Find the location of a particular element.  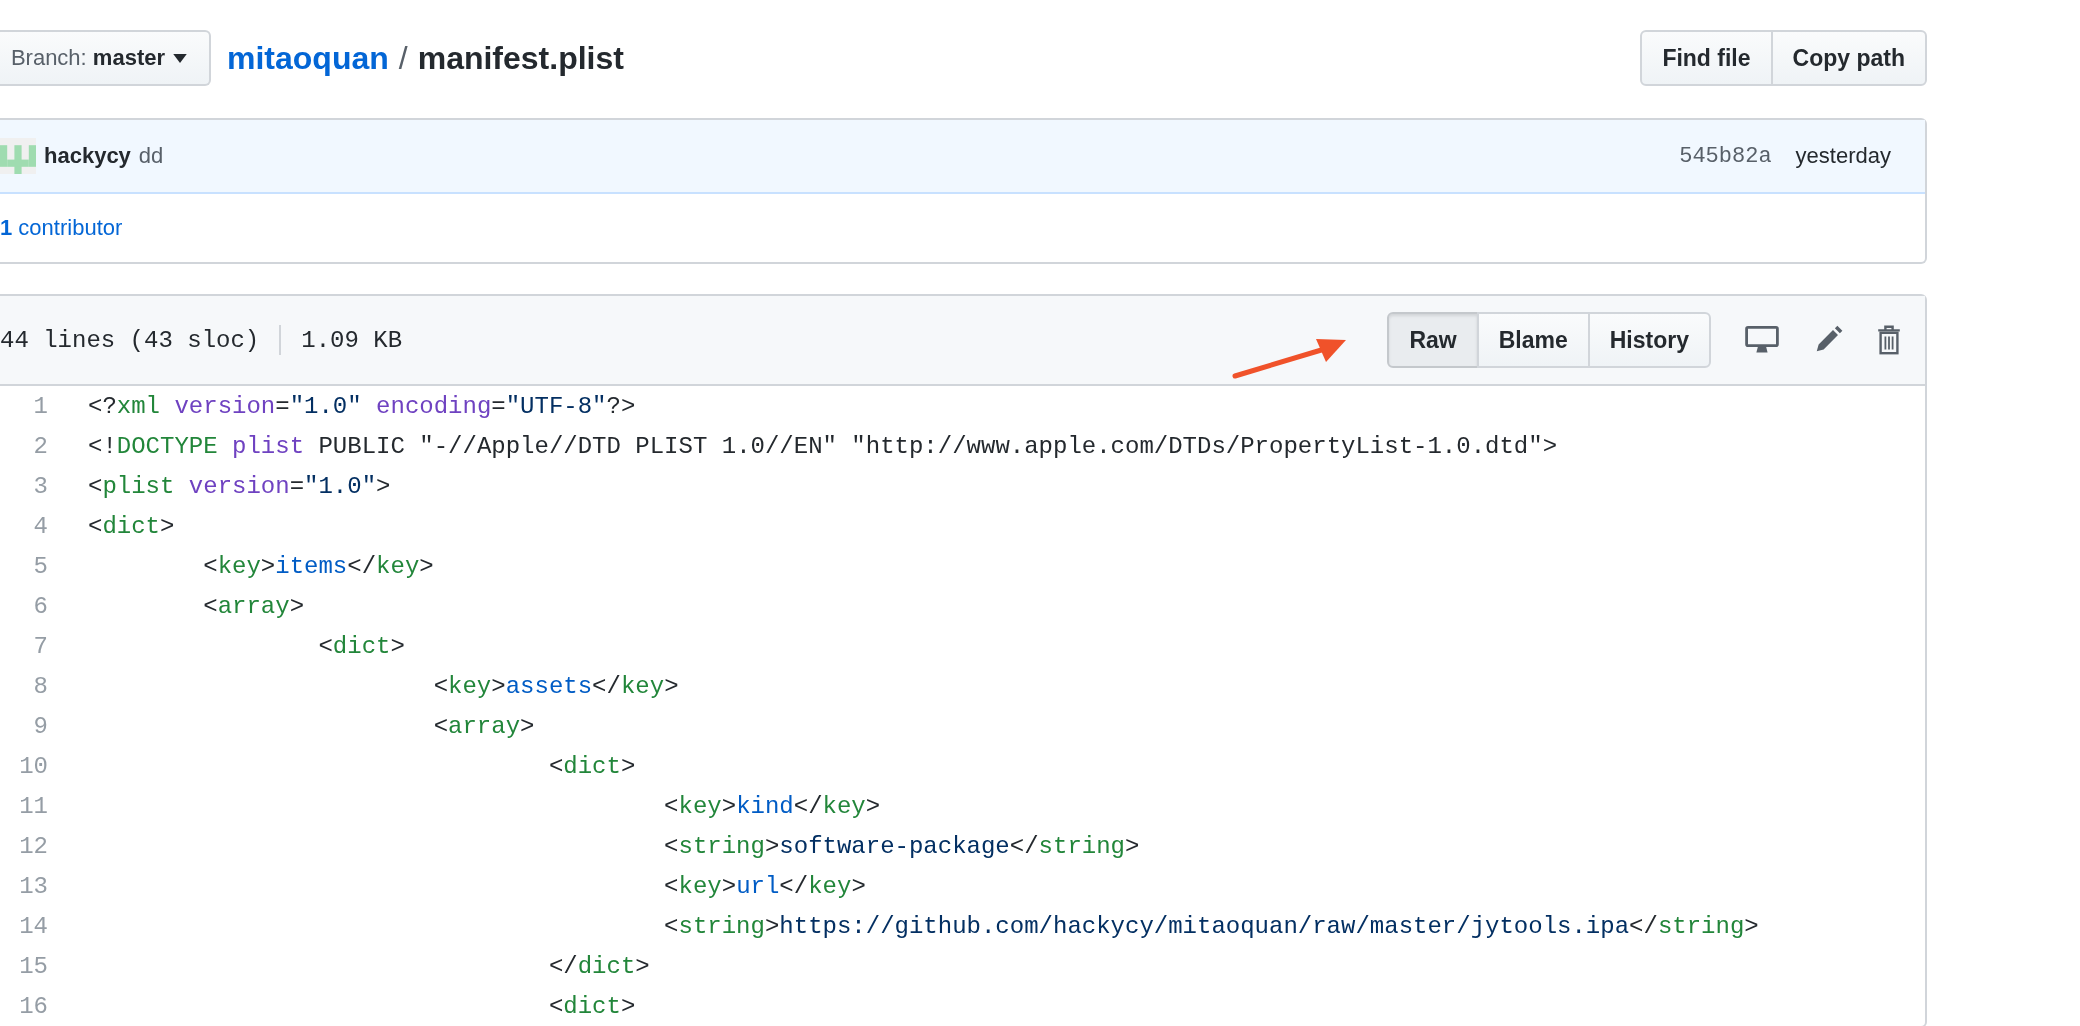

line-number: 3 is located at coordinates (40, 486).